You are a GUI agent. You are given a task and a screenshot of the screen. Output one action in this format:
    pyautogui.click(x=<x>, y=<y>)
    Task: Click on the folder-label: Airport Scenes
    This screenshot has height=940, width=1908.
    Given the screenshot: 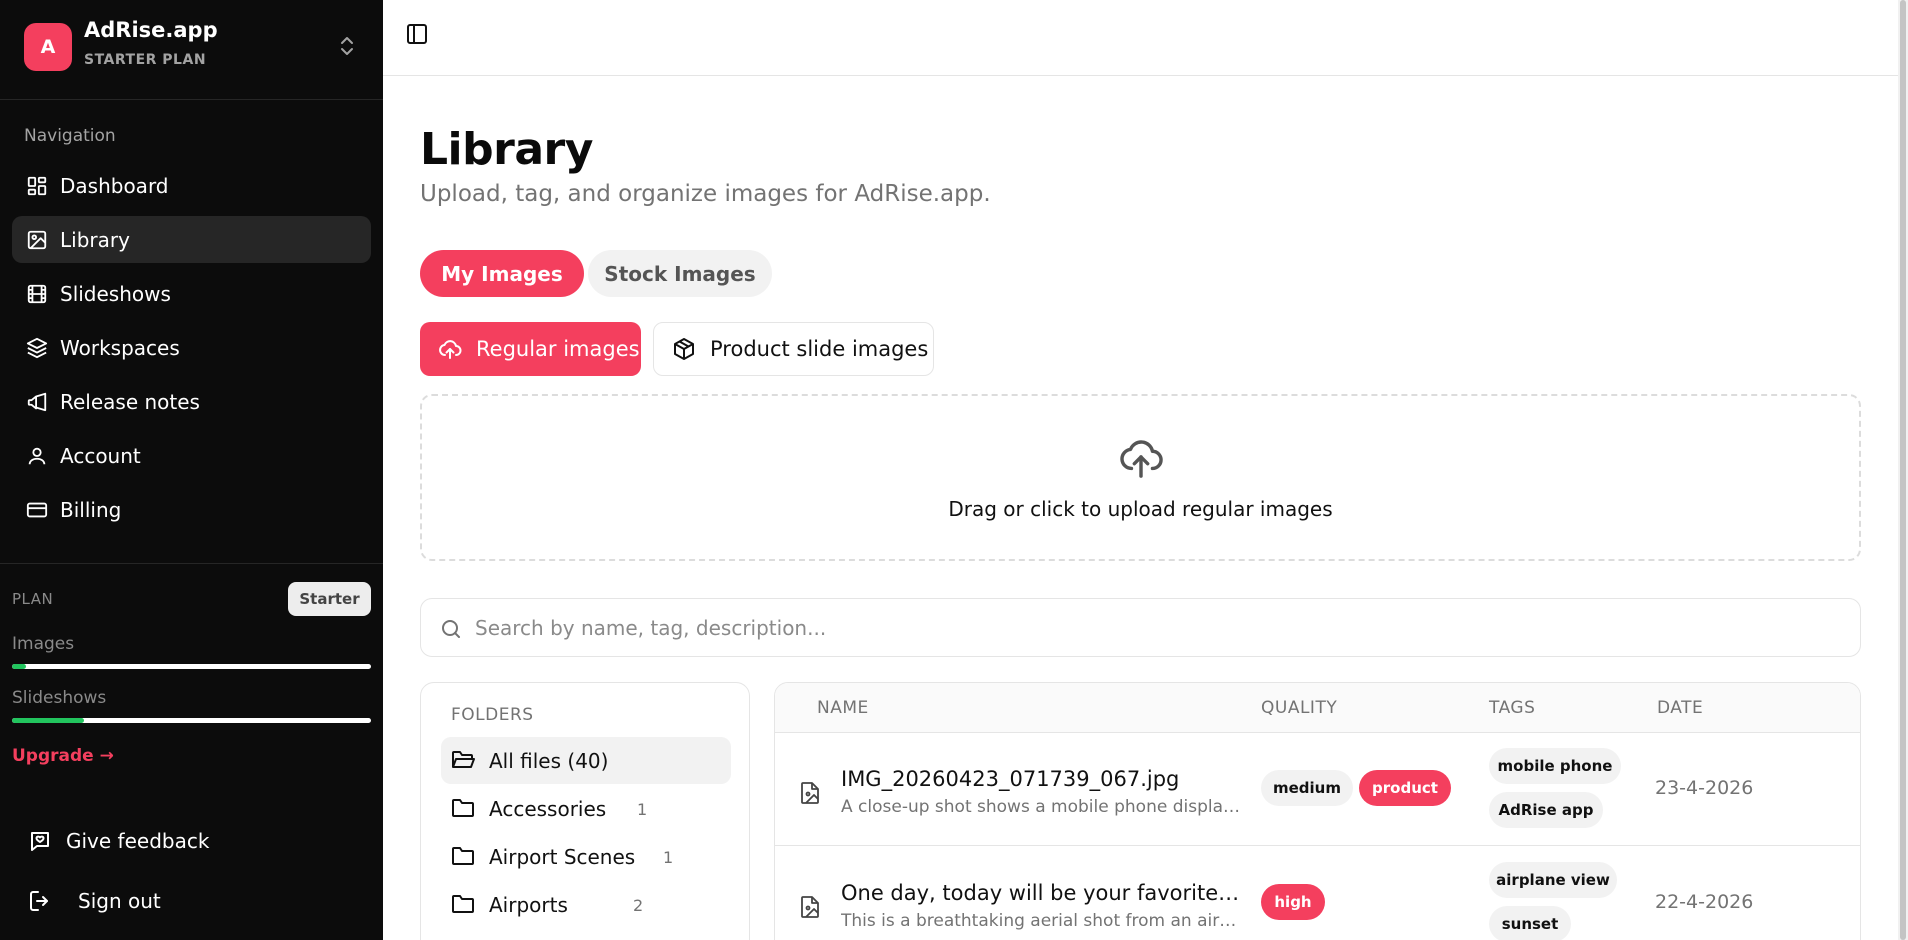 What is the action you would take?
    pyautogui.click(x=562, y=857)
    